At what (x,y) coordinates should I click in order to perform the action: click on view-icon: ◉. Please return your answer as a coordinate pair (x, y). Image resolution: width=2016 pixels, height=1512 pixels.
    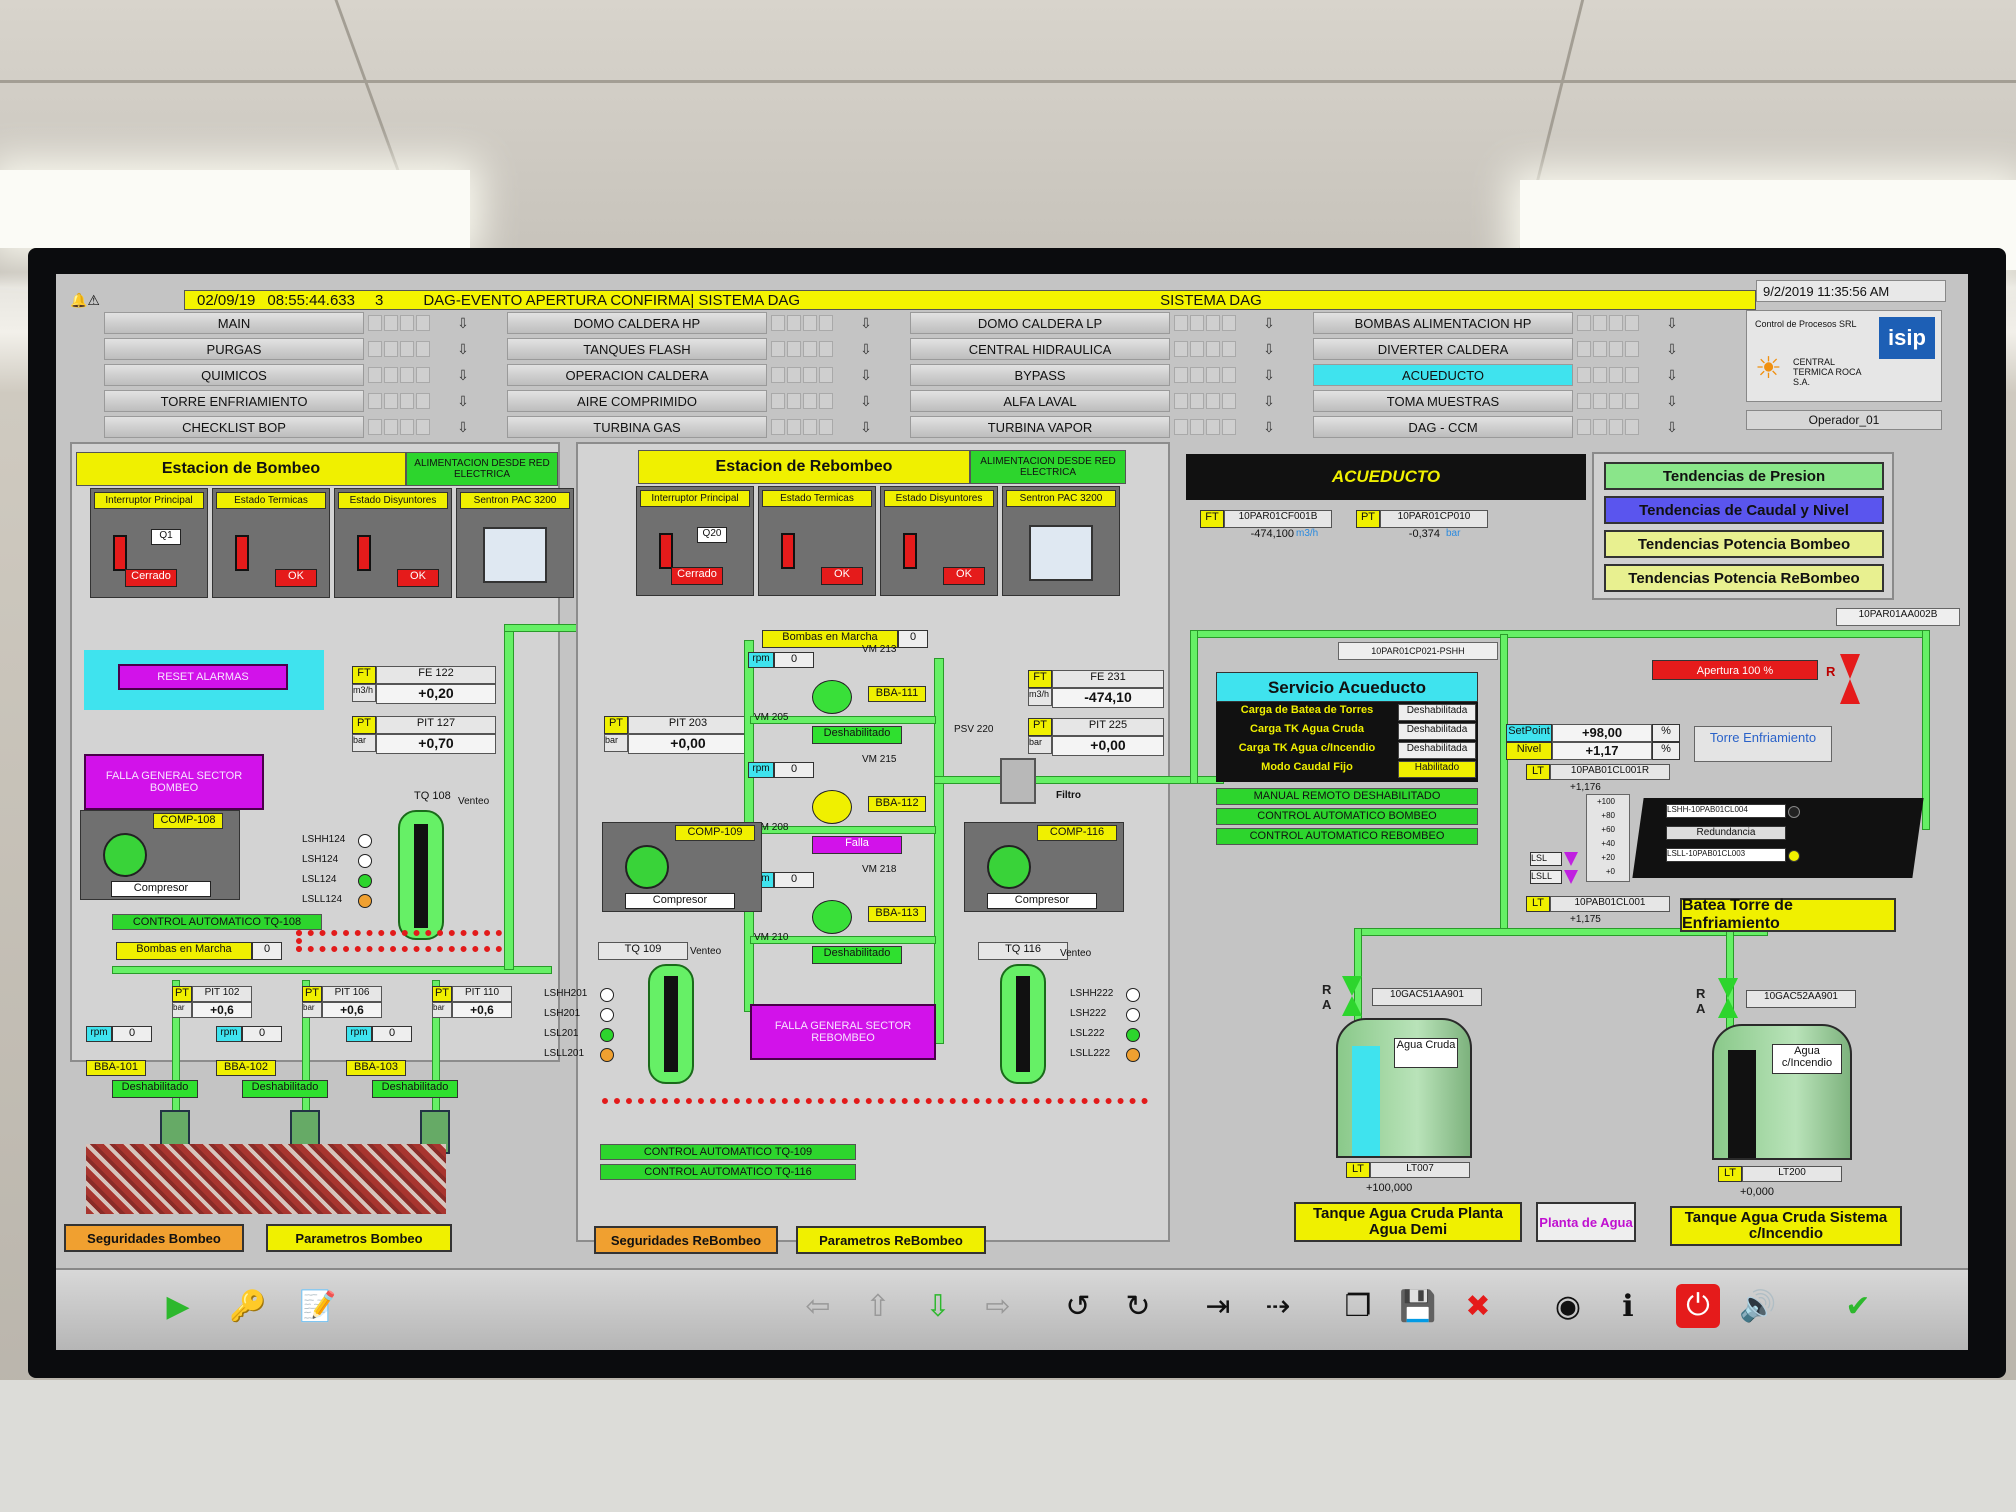
    Looking at the image, I should click on (1568, 1306).